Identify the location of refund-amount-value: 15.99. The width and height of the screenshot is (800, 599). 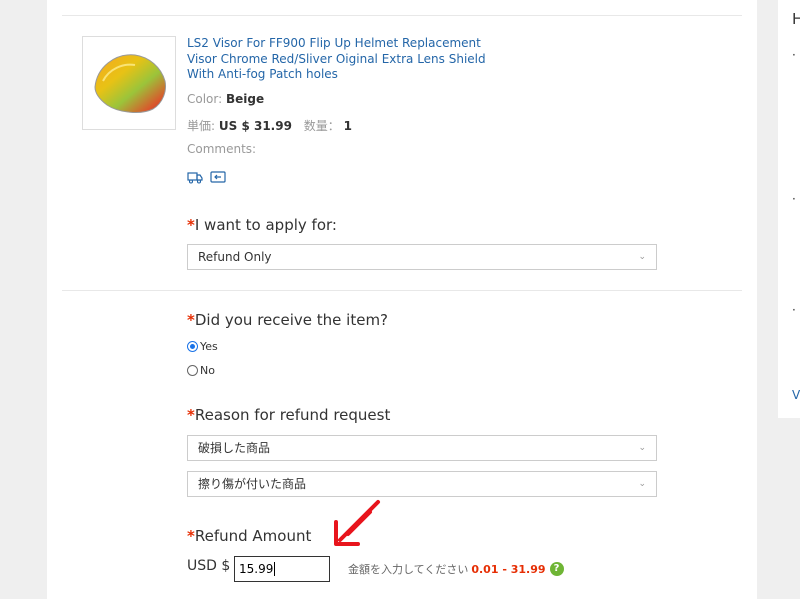
(256, 569).